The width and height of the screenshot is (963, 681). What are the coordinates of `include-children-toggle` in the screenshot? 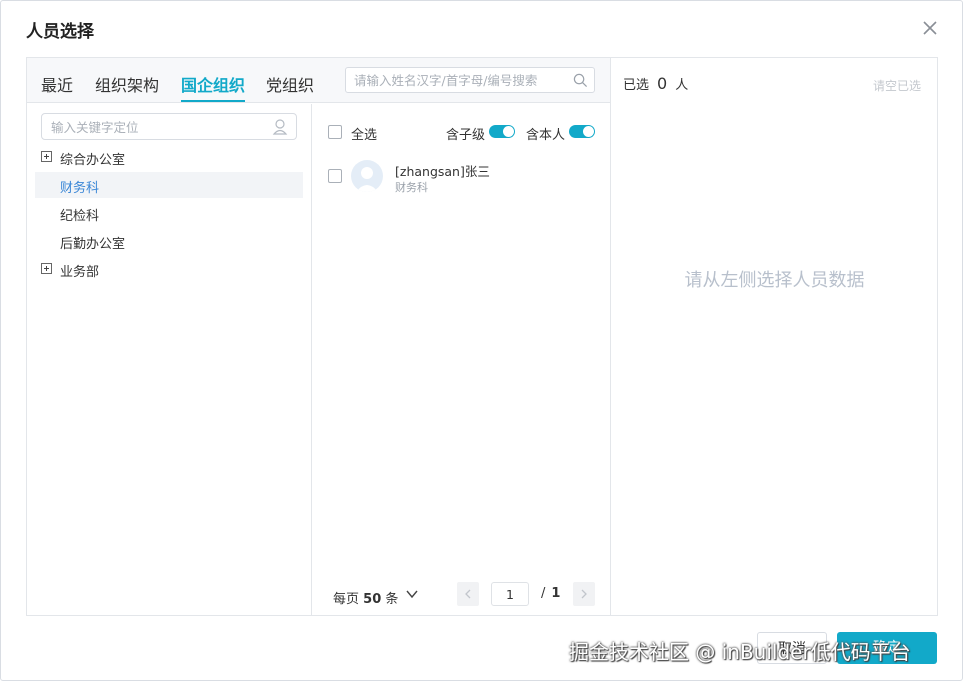 It's located at (502, 131).